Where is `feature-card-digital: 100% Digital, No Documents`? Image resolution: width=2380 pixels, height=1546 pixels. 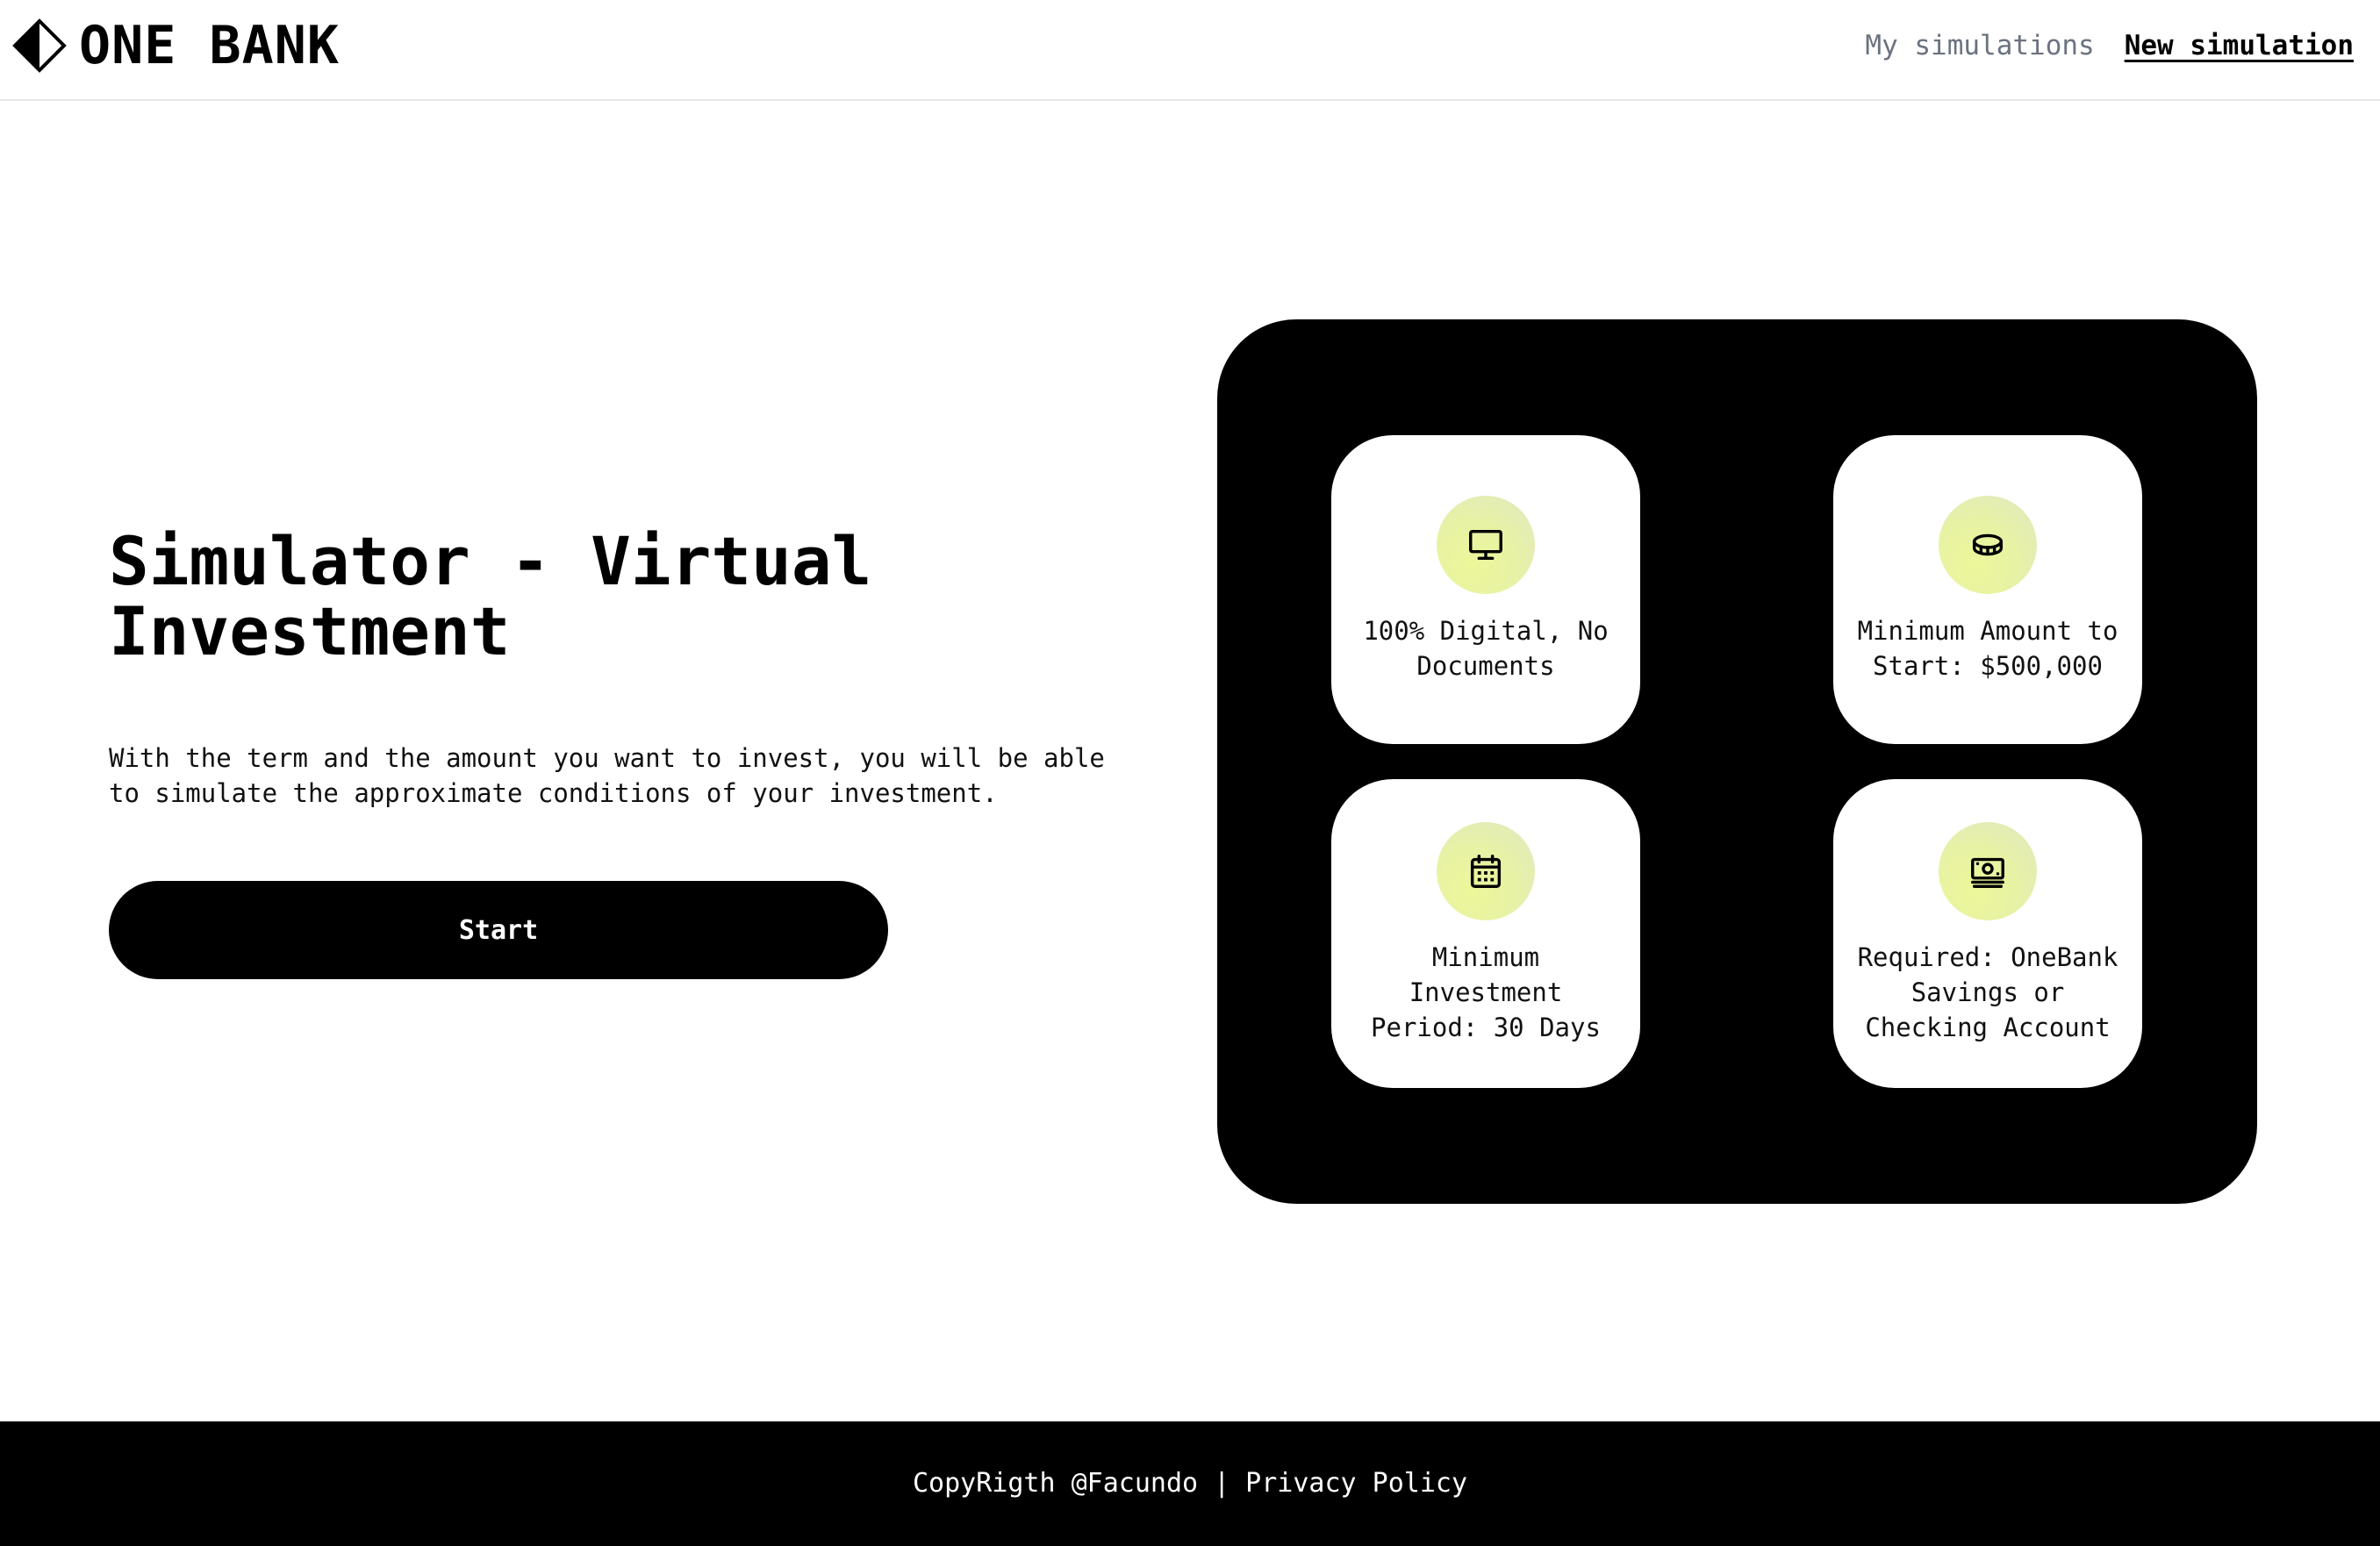 feature-card-digital: 100% Digital, No Documents is located at coordinates (1485, 589).